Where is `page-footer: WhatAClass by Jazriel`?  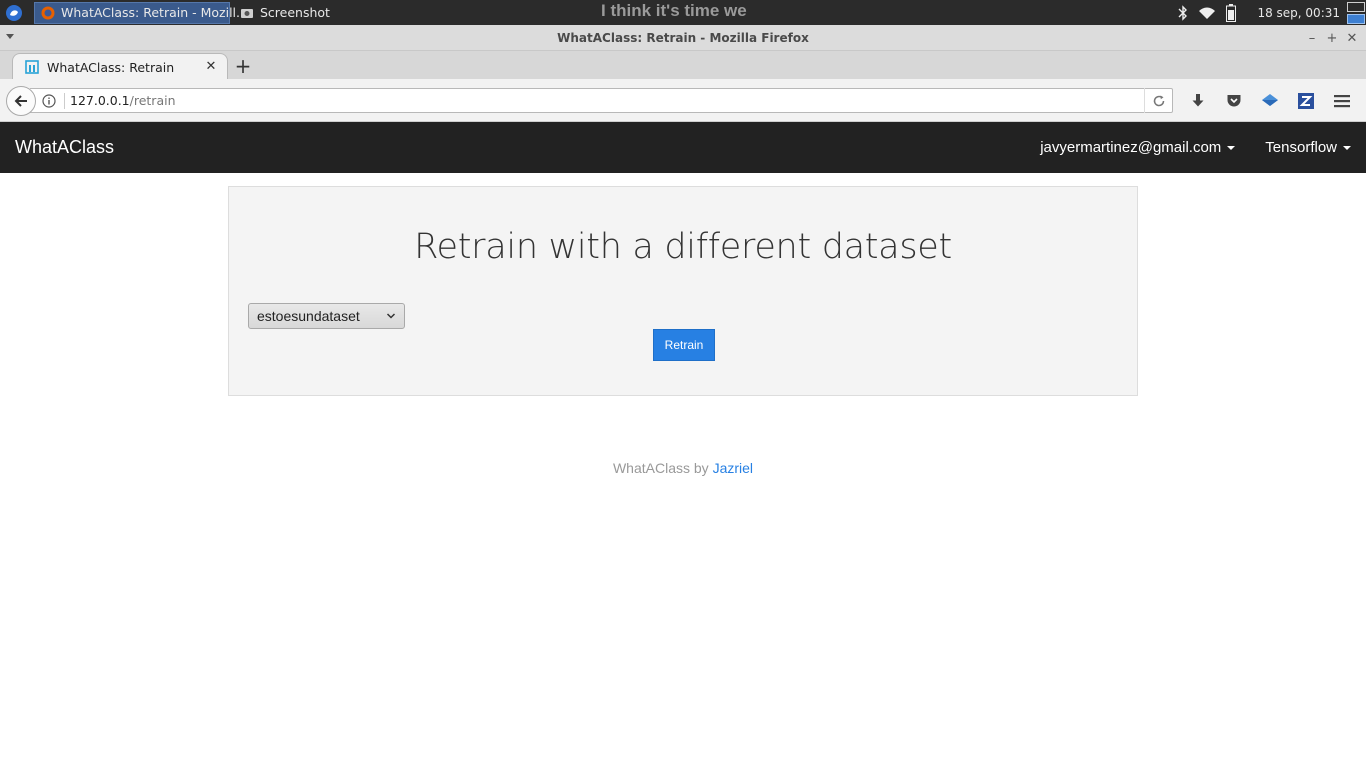
page-footer: WhatAClass by Jazriel is located at coordinates (683, 468).